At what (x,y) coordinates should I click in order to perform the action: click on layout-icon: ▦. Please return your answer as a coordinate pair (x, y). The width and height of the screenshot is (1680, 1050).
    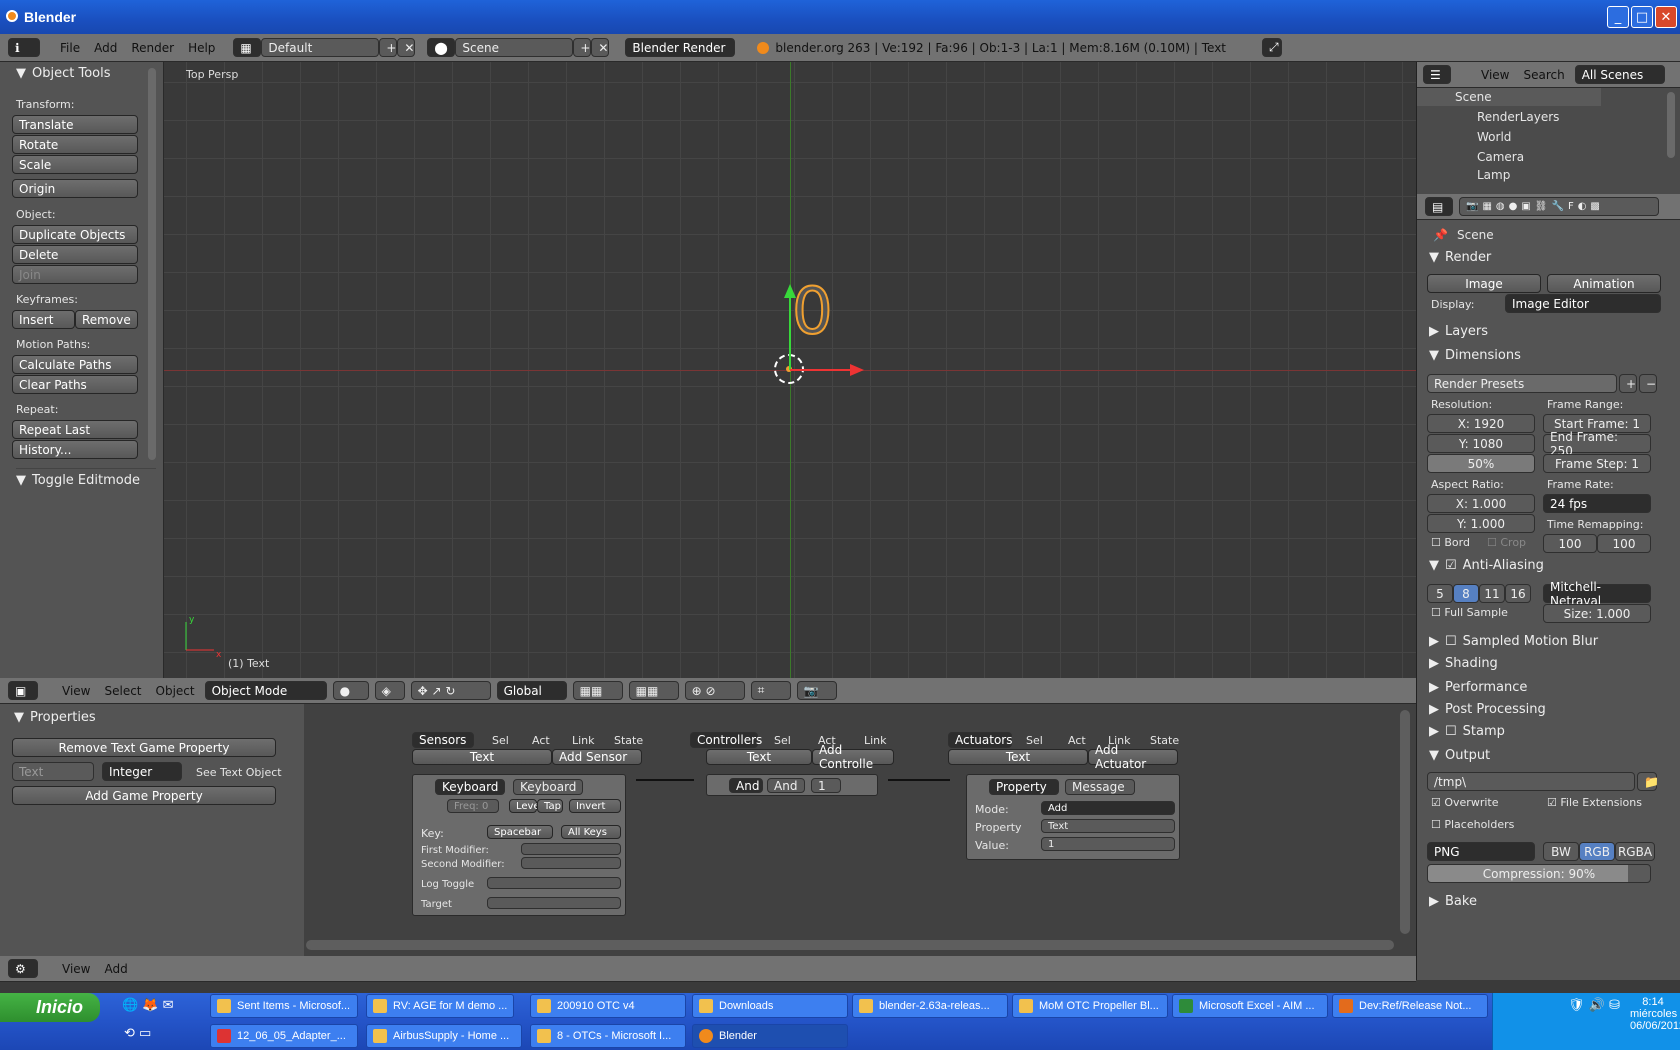
    Looking at the image, I should click on (247, 47).